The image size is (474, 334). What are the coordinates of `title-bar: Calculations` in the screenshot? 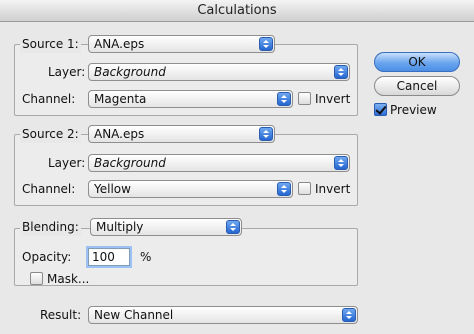 It's located at (237, 11).